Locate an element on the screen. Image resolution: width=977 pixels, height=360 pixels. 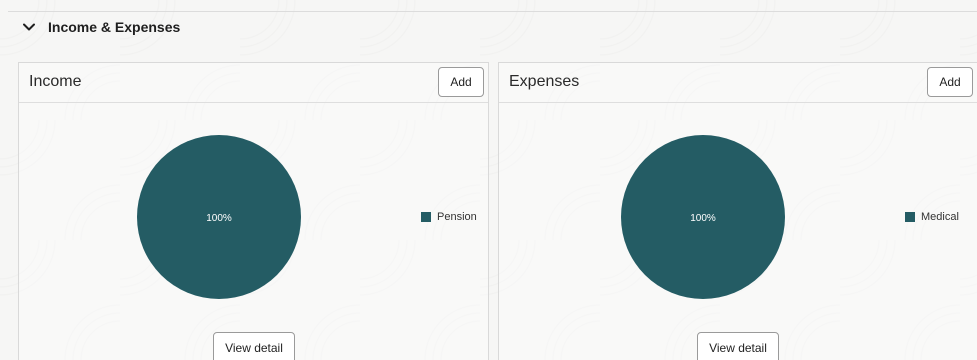
pension-legend-label: Pension is located at coordinates (457, 217).